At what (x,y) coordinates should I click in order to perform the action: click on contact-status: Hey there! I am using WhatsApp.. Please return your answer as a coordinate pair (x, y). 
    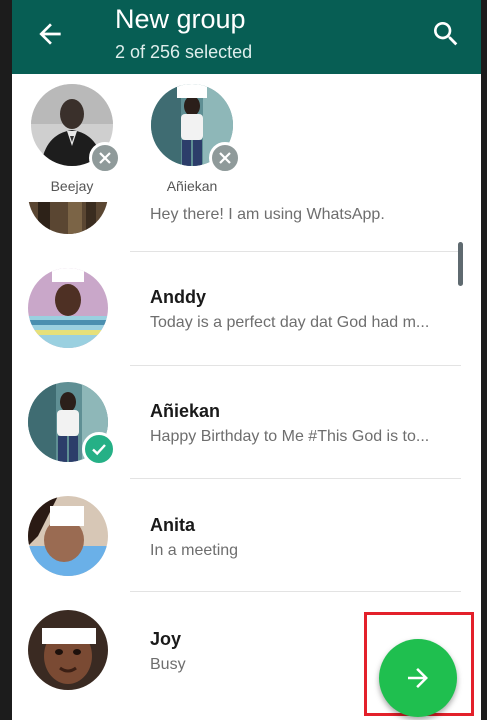
    Looking at the image, I should click on (267, 214).